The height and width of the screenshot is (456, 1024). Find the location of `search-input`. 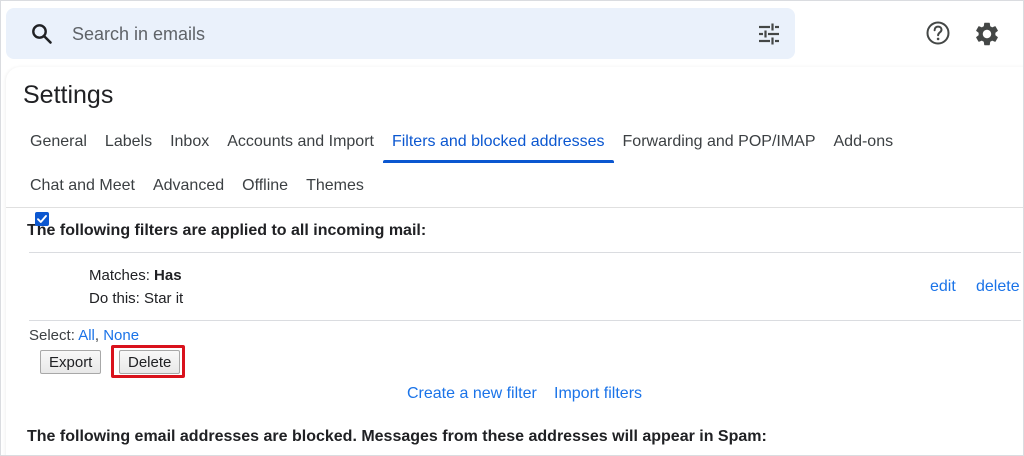

search-input is located at coordinates (372, 34).